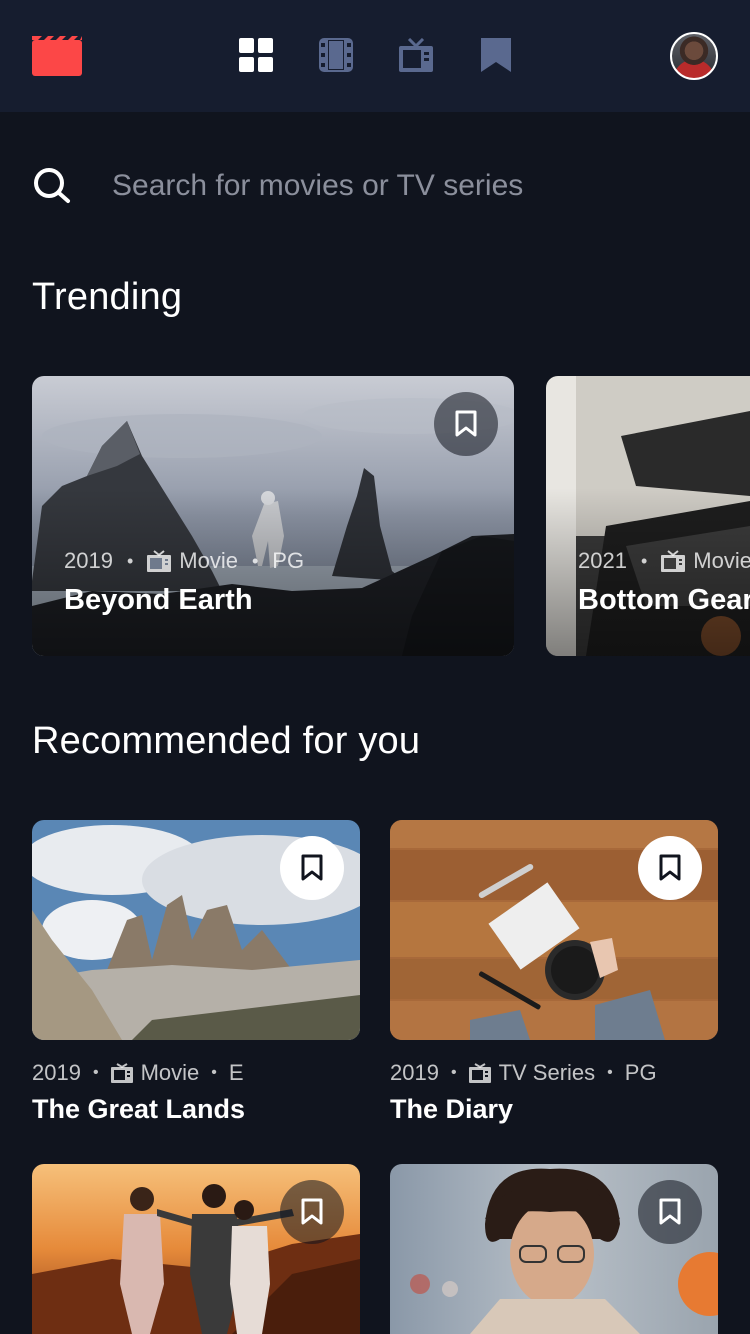 Image resolution: width=750 pixels, height=1334 pixels. I want to click on recommended-meta-the-great-lands: 2019 • Movie • E, so click(138, 1073).